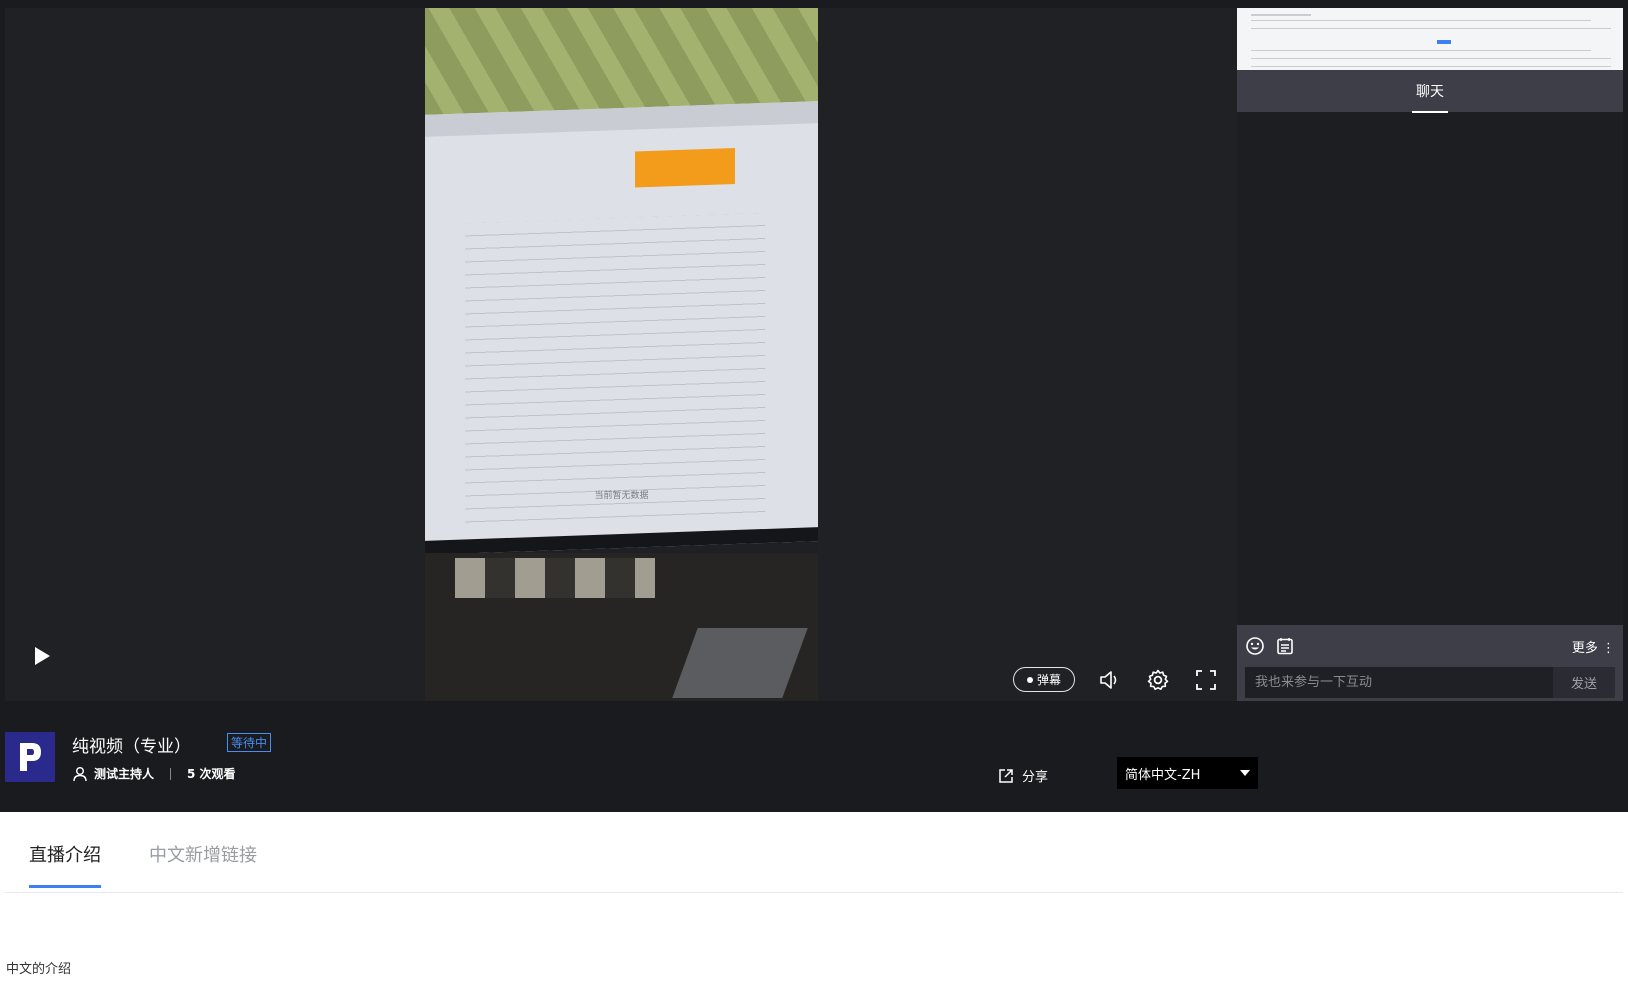 The width and height of the screenshot is (1628, 1008). What do you see at coordinates (124, 774) in the screenshot?
I see `host-name: 测试主持人` at bounding box center [124, 774].